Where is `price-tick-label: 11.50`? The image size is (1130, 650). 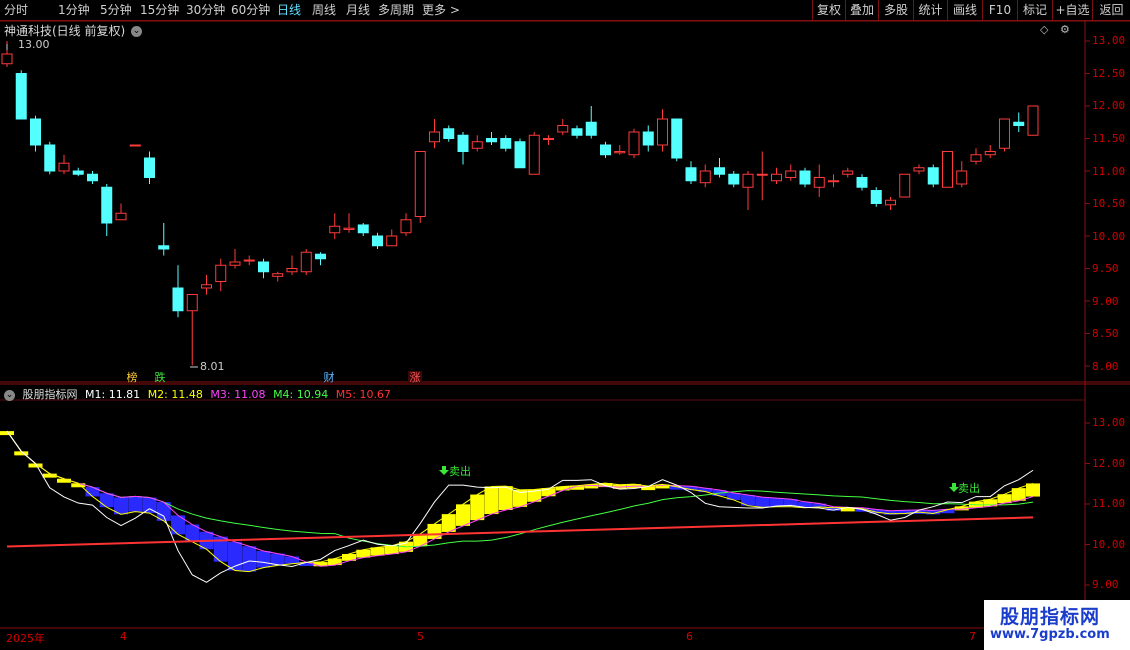 price-tick-label: 11.50 is located at coordinates (1109, 138).